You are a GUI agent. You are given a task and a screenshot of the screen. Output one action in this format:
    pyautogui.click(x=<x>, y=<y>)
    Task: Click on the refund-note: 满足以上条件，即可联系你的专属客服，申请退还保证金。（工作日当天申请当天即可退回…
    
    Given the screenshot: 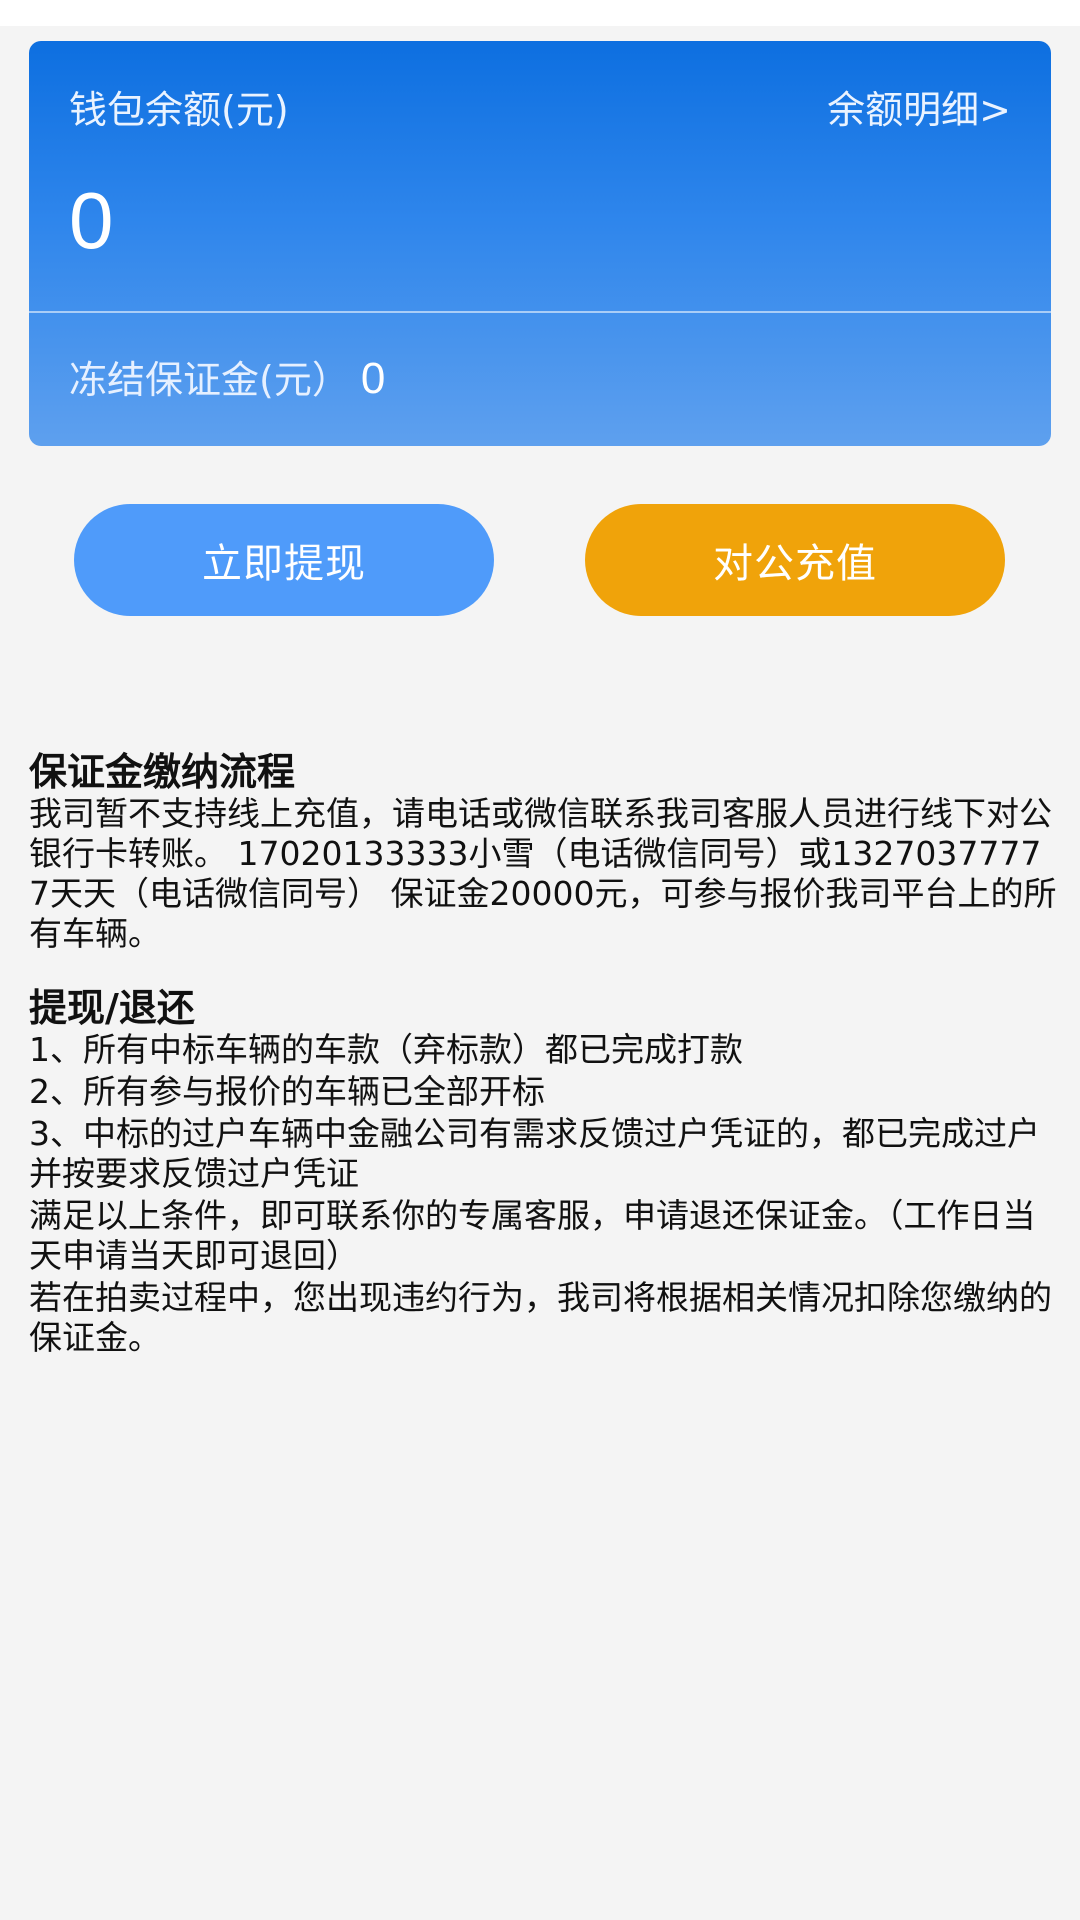 What is the action you would take?
    pyautogui.click(x=532, y=1235)
    